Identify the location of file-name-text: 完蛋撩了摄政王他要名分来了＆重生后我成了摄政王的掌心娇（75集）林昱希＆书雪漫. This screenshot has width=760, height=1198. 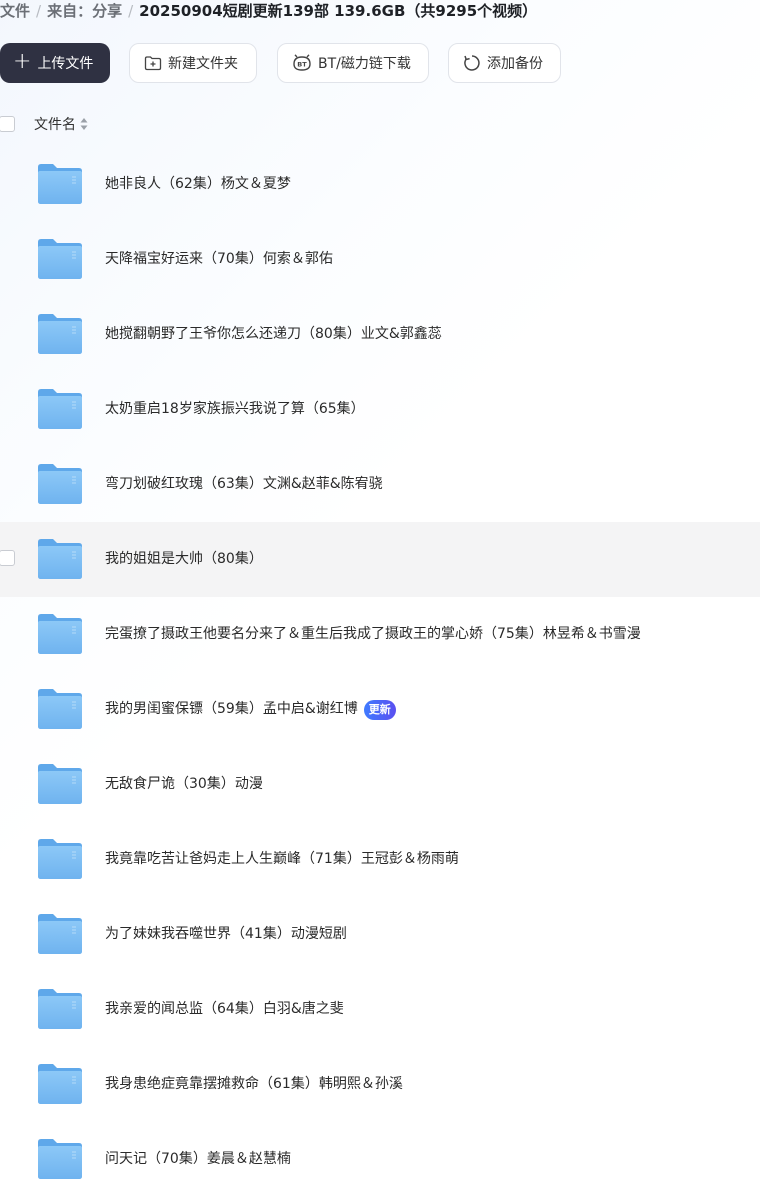
(373, 634).